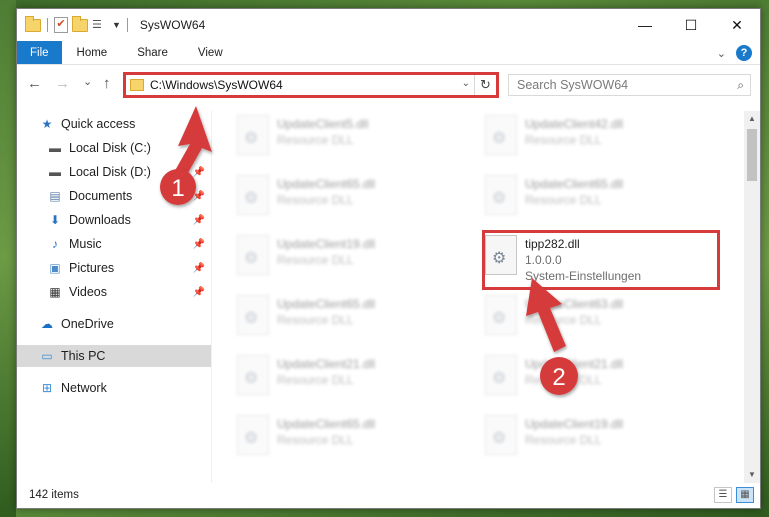 The image size is (769, 517). What do you see at coordinates (723, 495) in the screenshot?
I see `details-view-icon: ☰` at bounding box center [723, 495].